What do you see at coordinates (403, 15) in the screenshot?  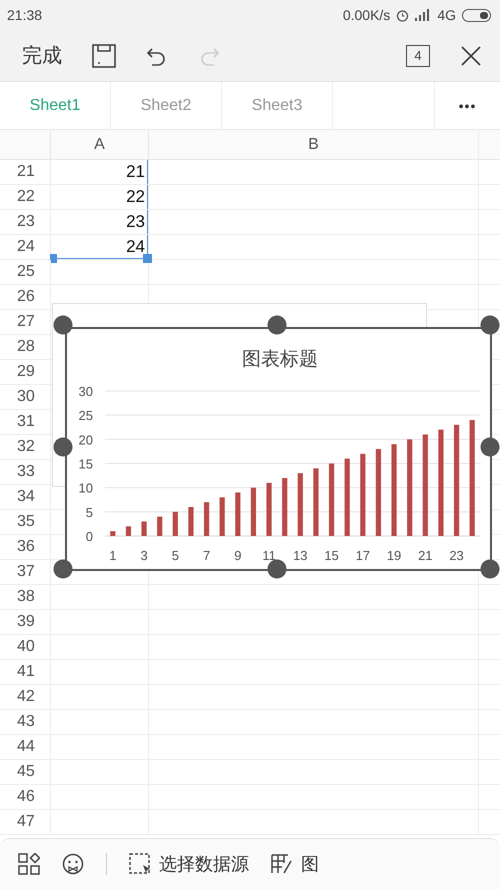 I see `alarm-icon` at bounding box center [403, 15].